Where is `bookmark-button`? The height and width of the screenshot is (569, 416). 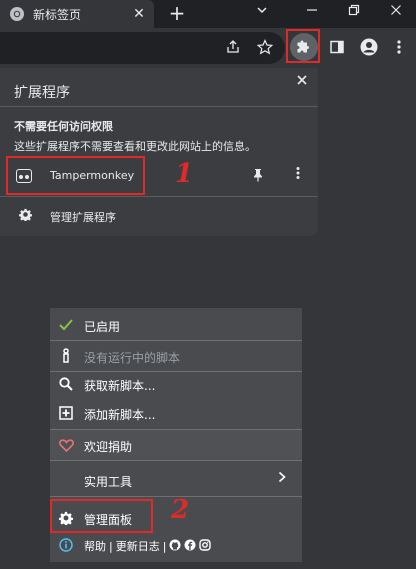 bookmark-button is located at coordinates (265, 47).